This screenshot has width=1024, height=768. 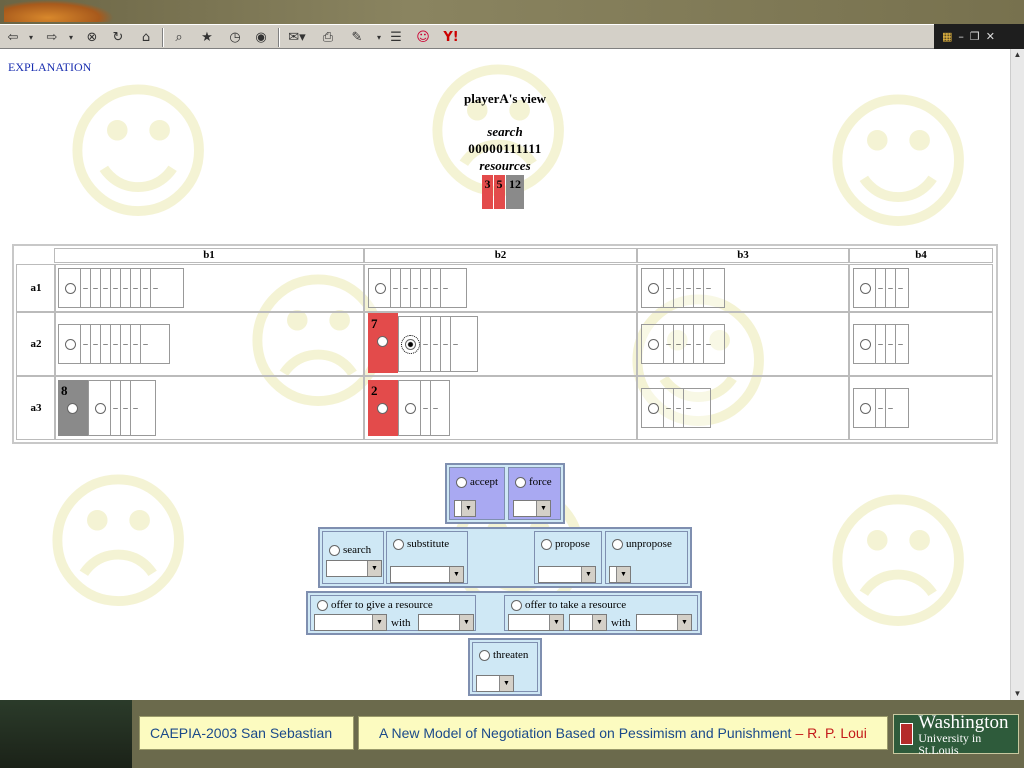 What do you see at coordinates (1017, 374) in the screenshot?
I see `vertical-scrollbar: ▲ ▼` at bounding box center [1017, 374].